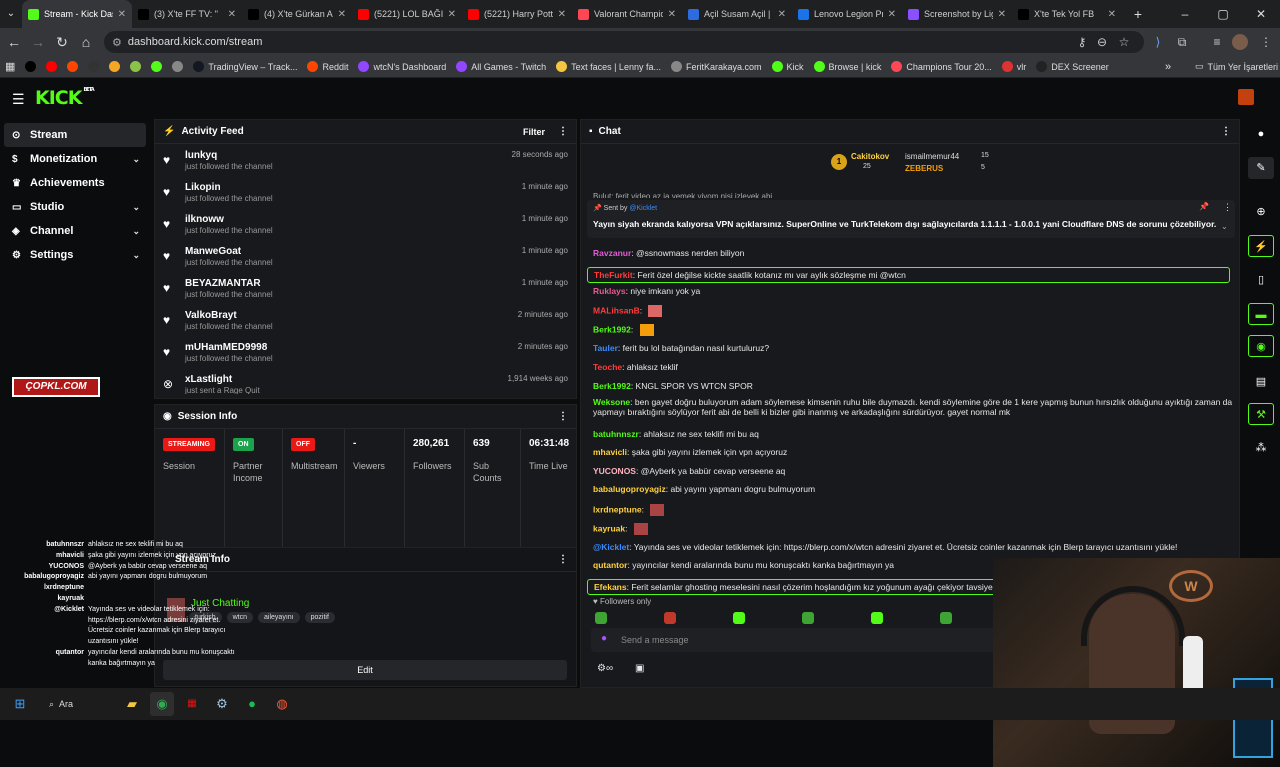  I want to click on minimize-button: –, so click(1185, 14).